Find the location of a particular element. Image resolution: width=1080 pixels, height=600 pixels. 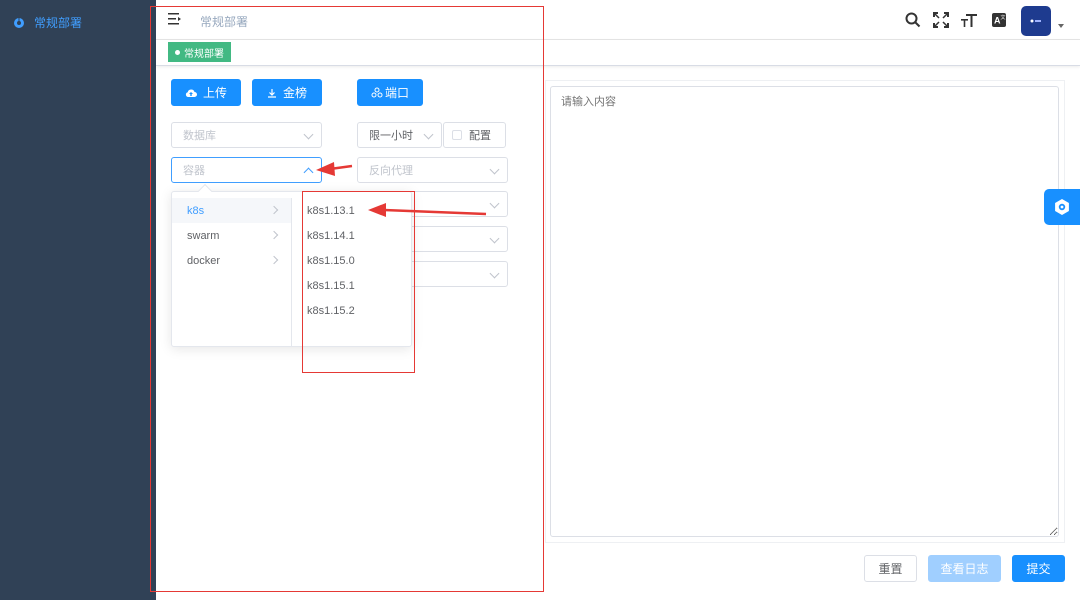

cascader-option-version: k8s1.15.1 is located at coordinates (352, 285).